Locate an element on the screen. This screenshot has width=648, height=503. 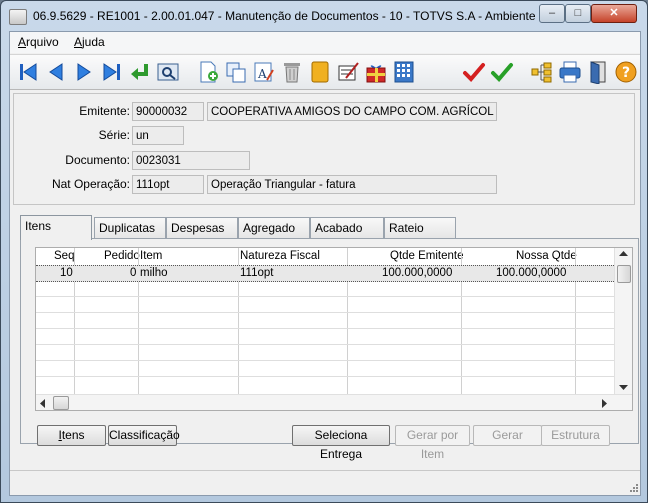
svg-text: A is located at coordinates (262, 74).